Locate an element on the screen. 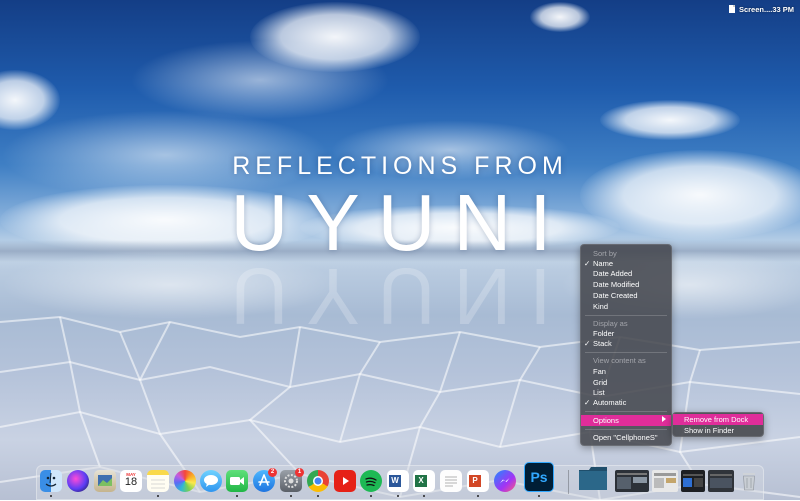 The width and height of the screenshot is (800, 501). wallpaper-title-reflection-text: UYUNI is located at coordinates (400, 296).